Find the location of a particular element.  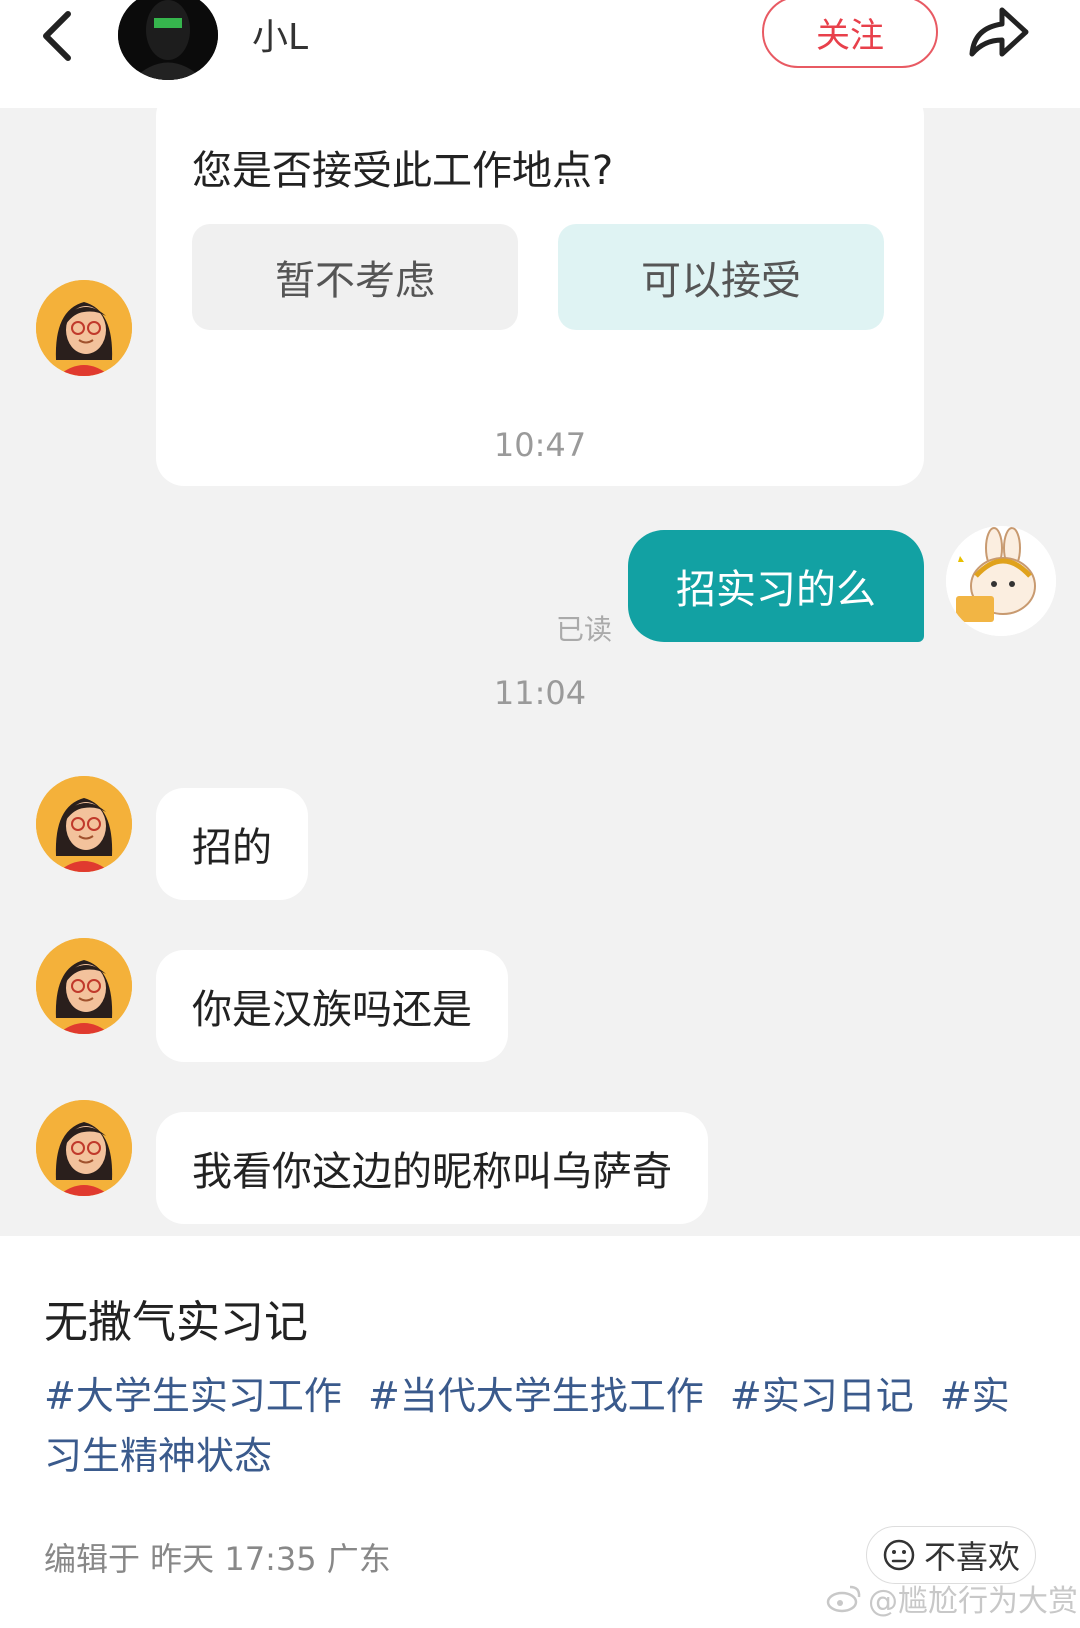

hashtag-link: #当代大学生找工作 is located at coordinates (536, 1396).